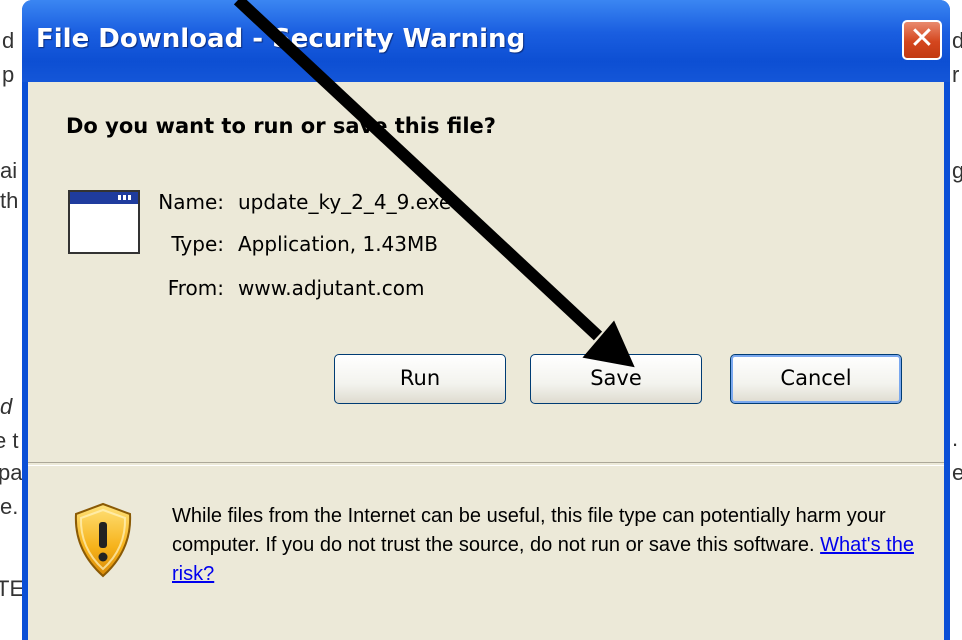 This screenshot has height=640, width=962. I want to click on dialog-titlebar: File Download - Security Warning ✕, so click(486, 41).